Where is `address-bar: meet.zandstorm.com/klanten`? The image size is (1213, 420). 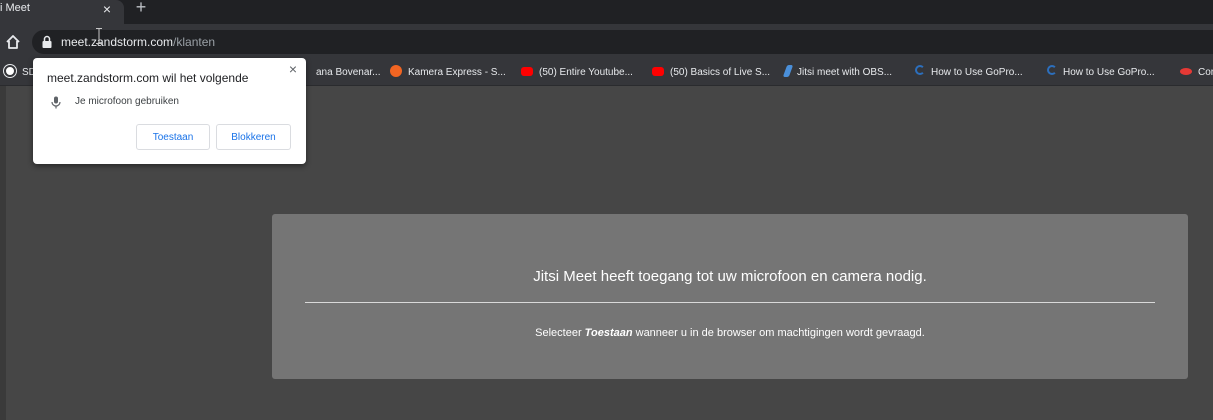
address-bar: meet.zandstorm.com/klanten is located at coordinates (622, 41).